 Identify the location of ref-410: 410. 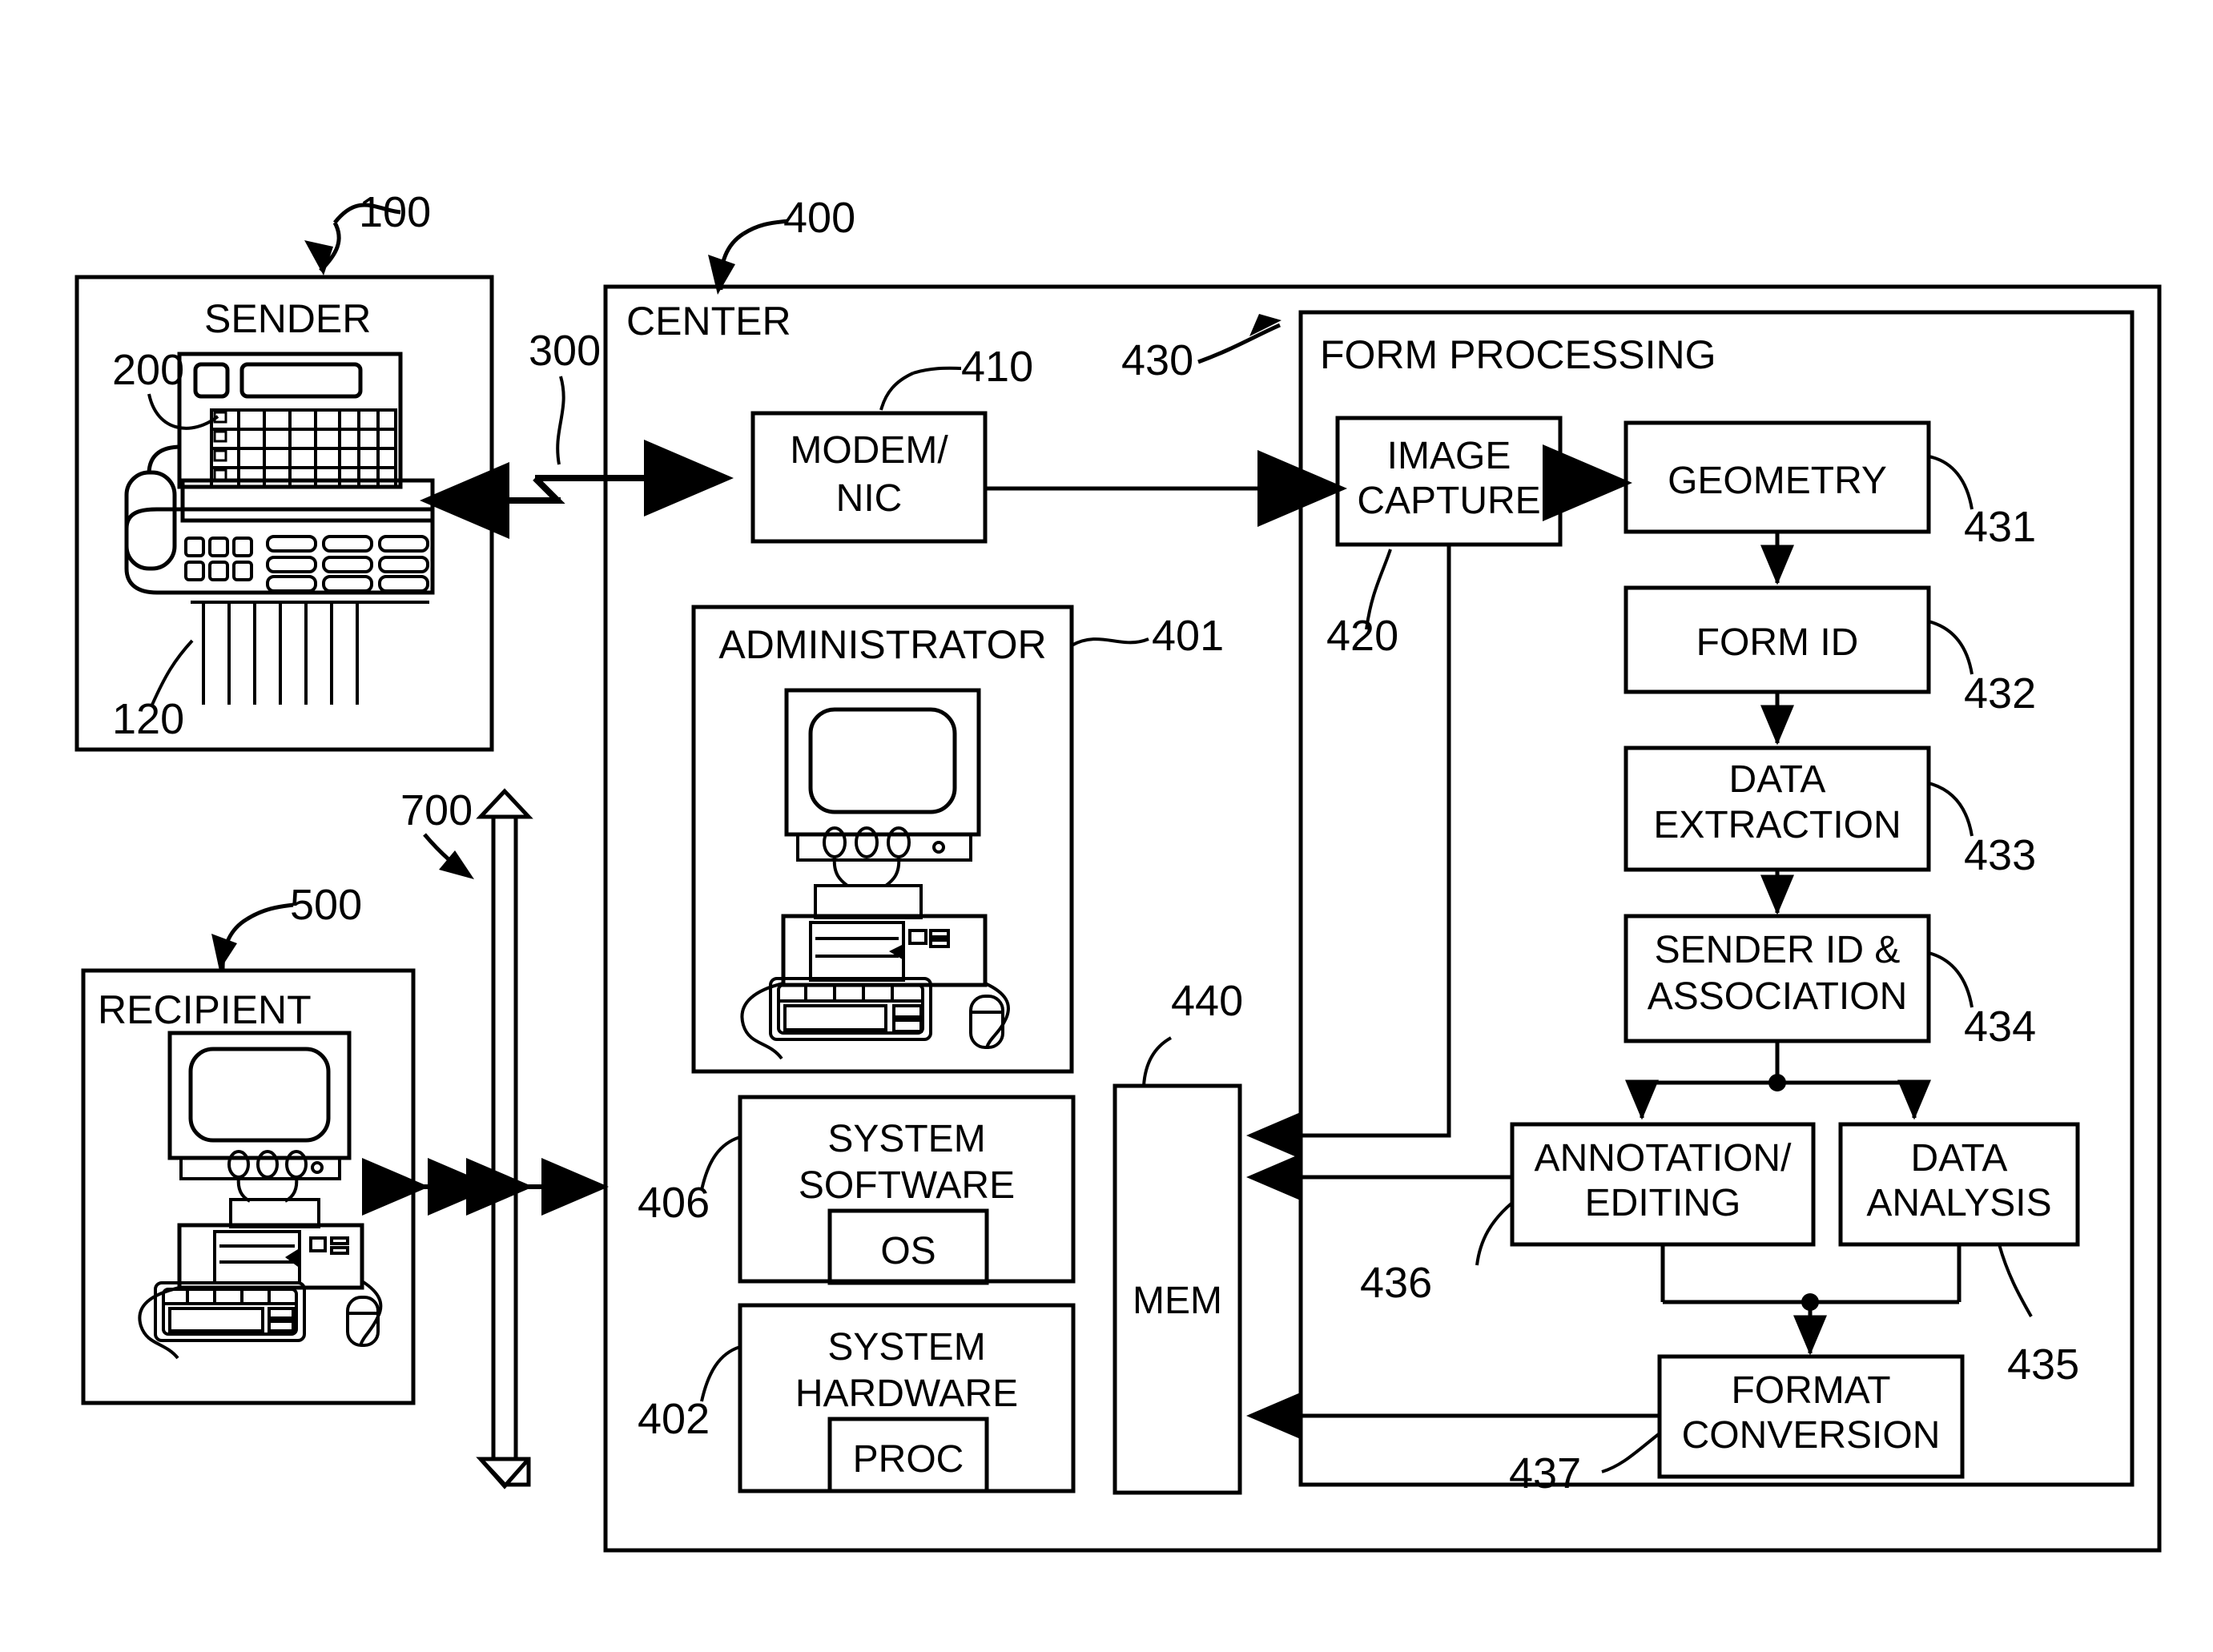
(997, 367).